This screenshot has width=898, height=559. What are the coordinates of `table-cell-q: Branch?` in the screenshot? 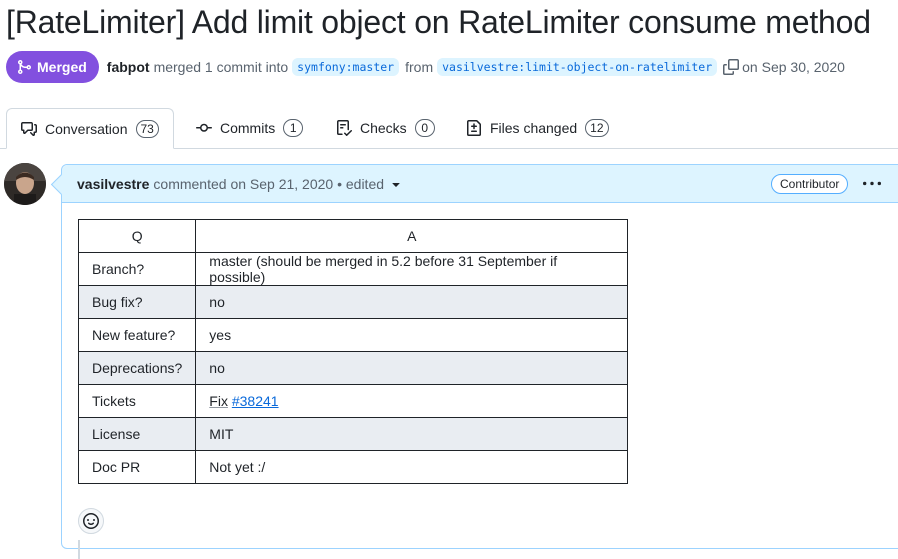 It's located at (137, 269).